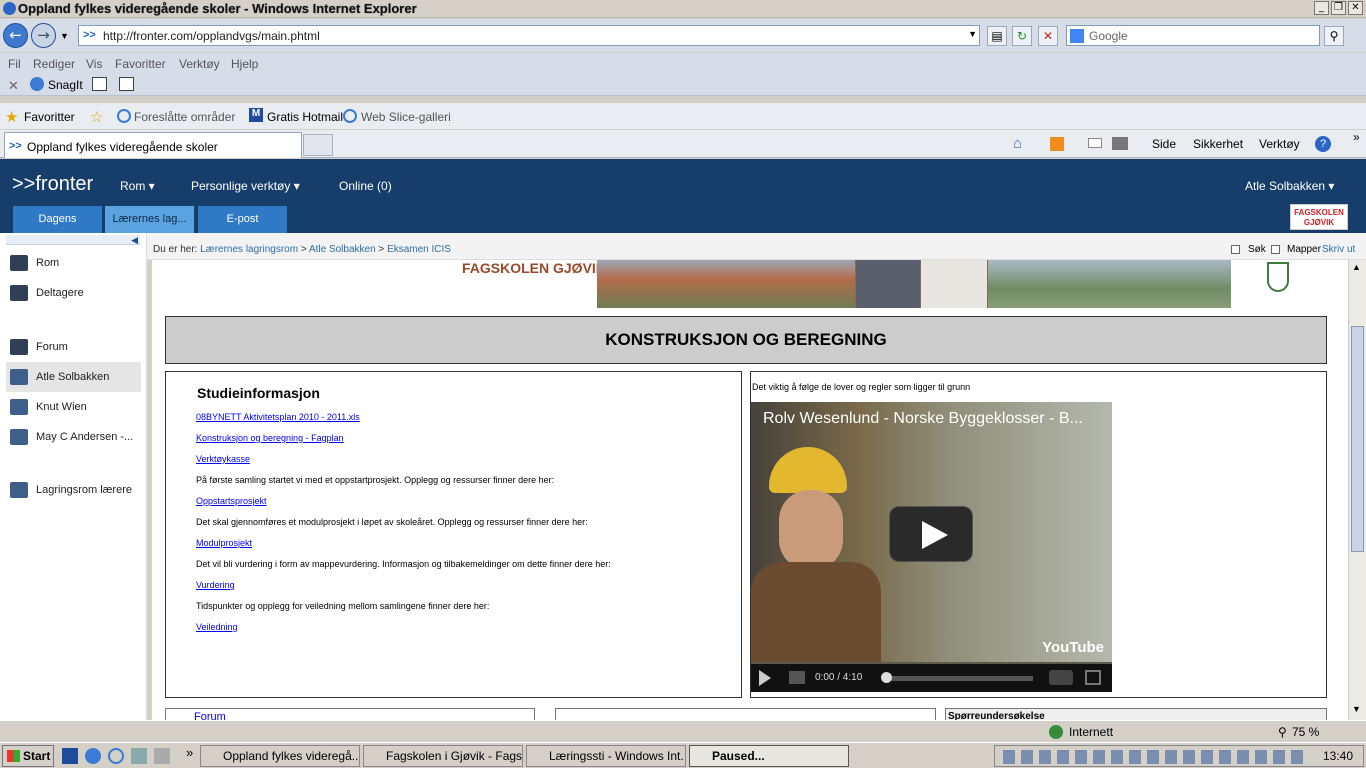 This screenshot has width=1366, height=768. I want to click on seek-bar, so click(959, 678).